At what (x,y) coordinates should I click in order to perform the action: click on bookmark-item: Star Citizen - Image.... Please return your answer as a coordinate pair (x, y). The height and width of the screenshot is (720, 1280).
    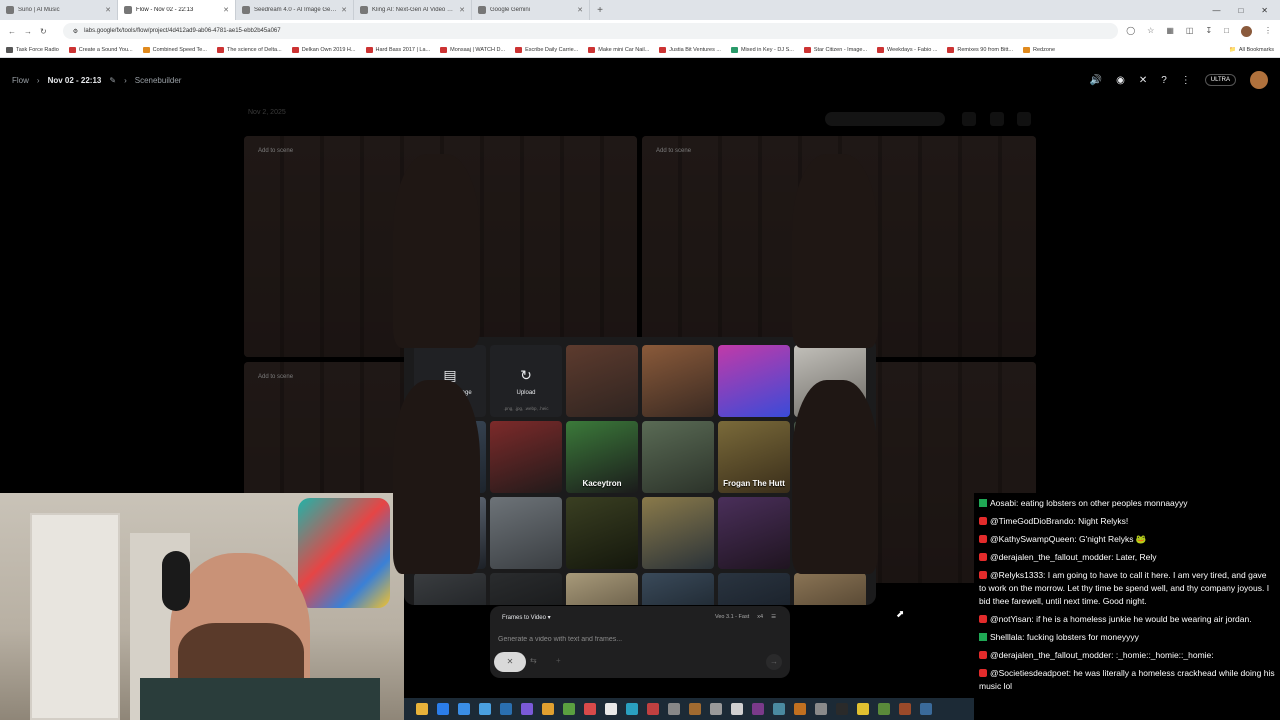
    Looking at the image, I should click on (835, 49).